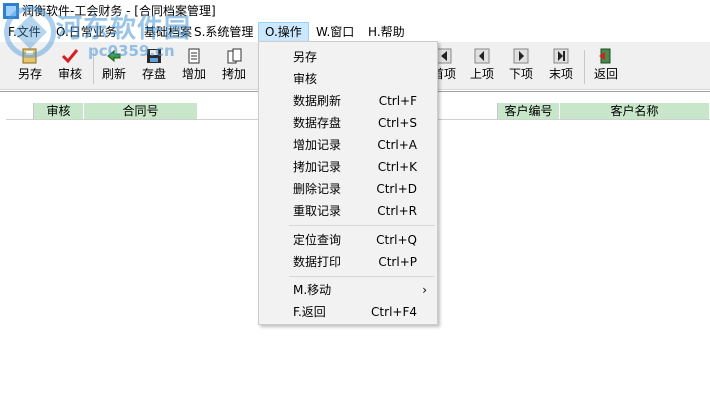 The width and height of the screenshot is (710, 407). Describe the element at coordinates (560, 74) in the screenshot. I see `last-record-label: 末项` at that location.